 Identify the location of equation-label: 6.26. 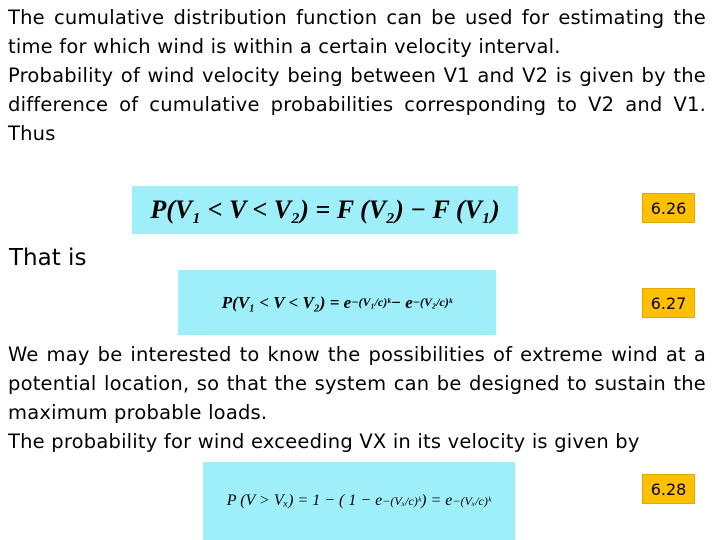
(668, 208).